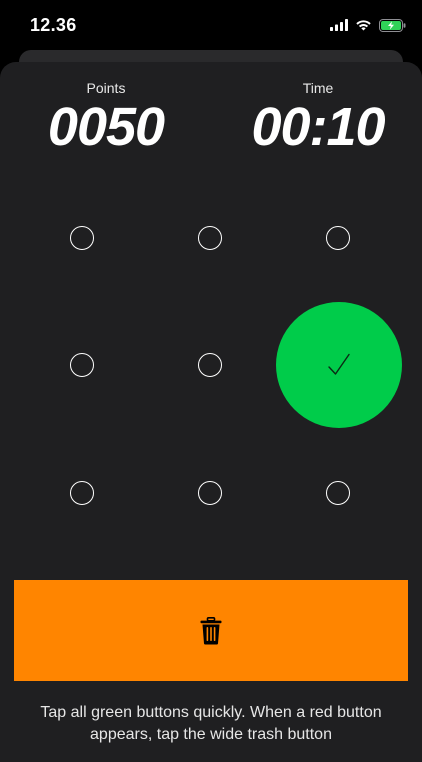 This screenshot has width=422, height=762. What do you see at coordinates (318, 127) in the screenshot?
I see `time-value: 00:10` at bounding box center [318, 127].